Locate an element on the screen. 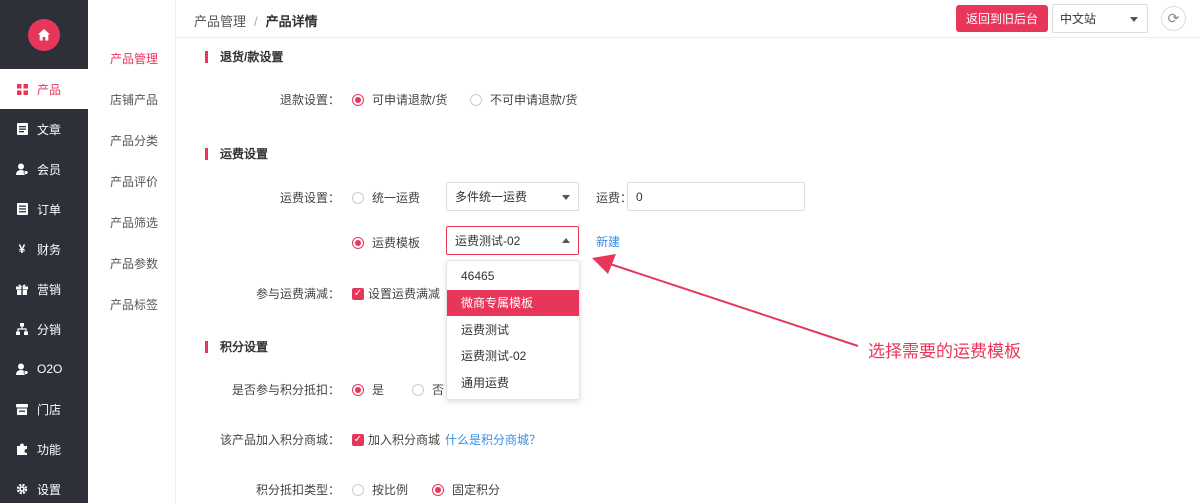  sidebar-item-label: 门店 is located at coordinates (49, 409).